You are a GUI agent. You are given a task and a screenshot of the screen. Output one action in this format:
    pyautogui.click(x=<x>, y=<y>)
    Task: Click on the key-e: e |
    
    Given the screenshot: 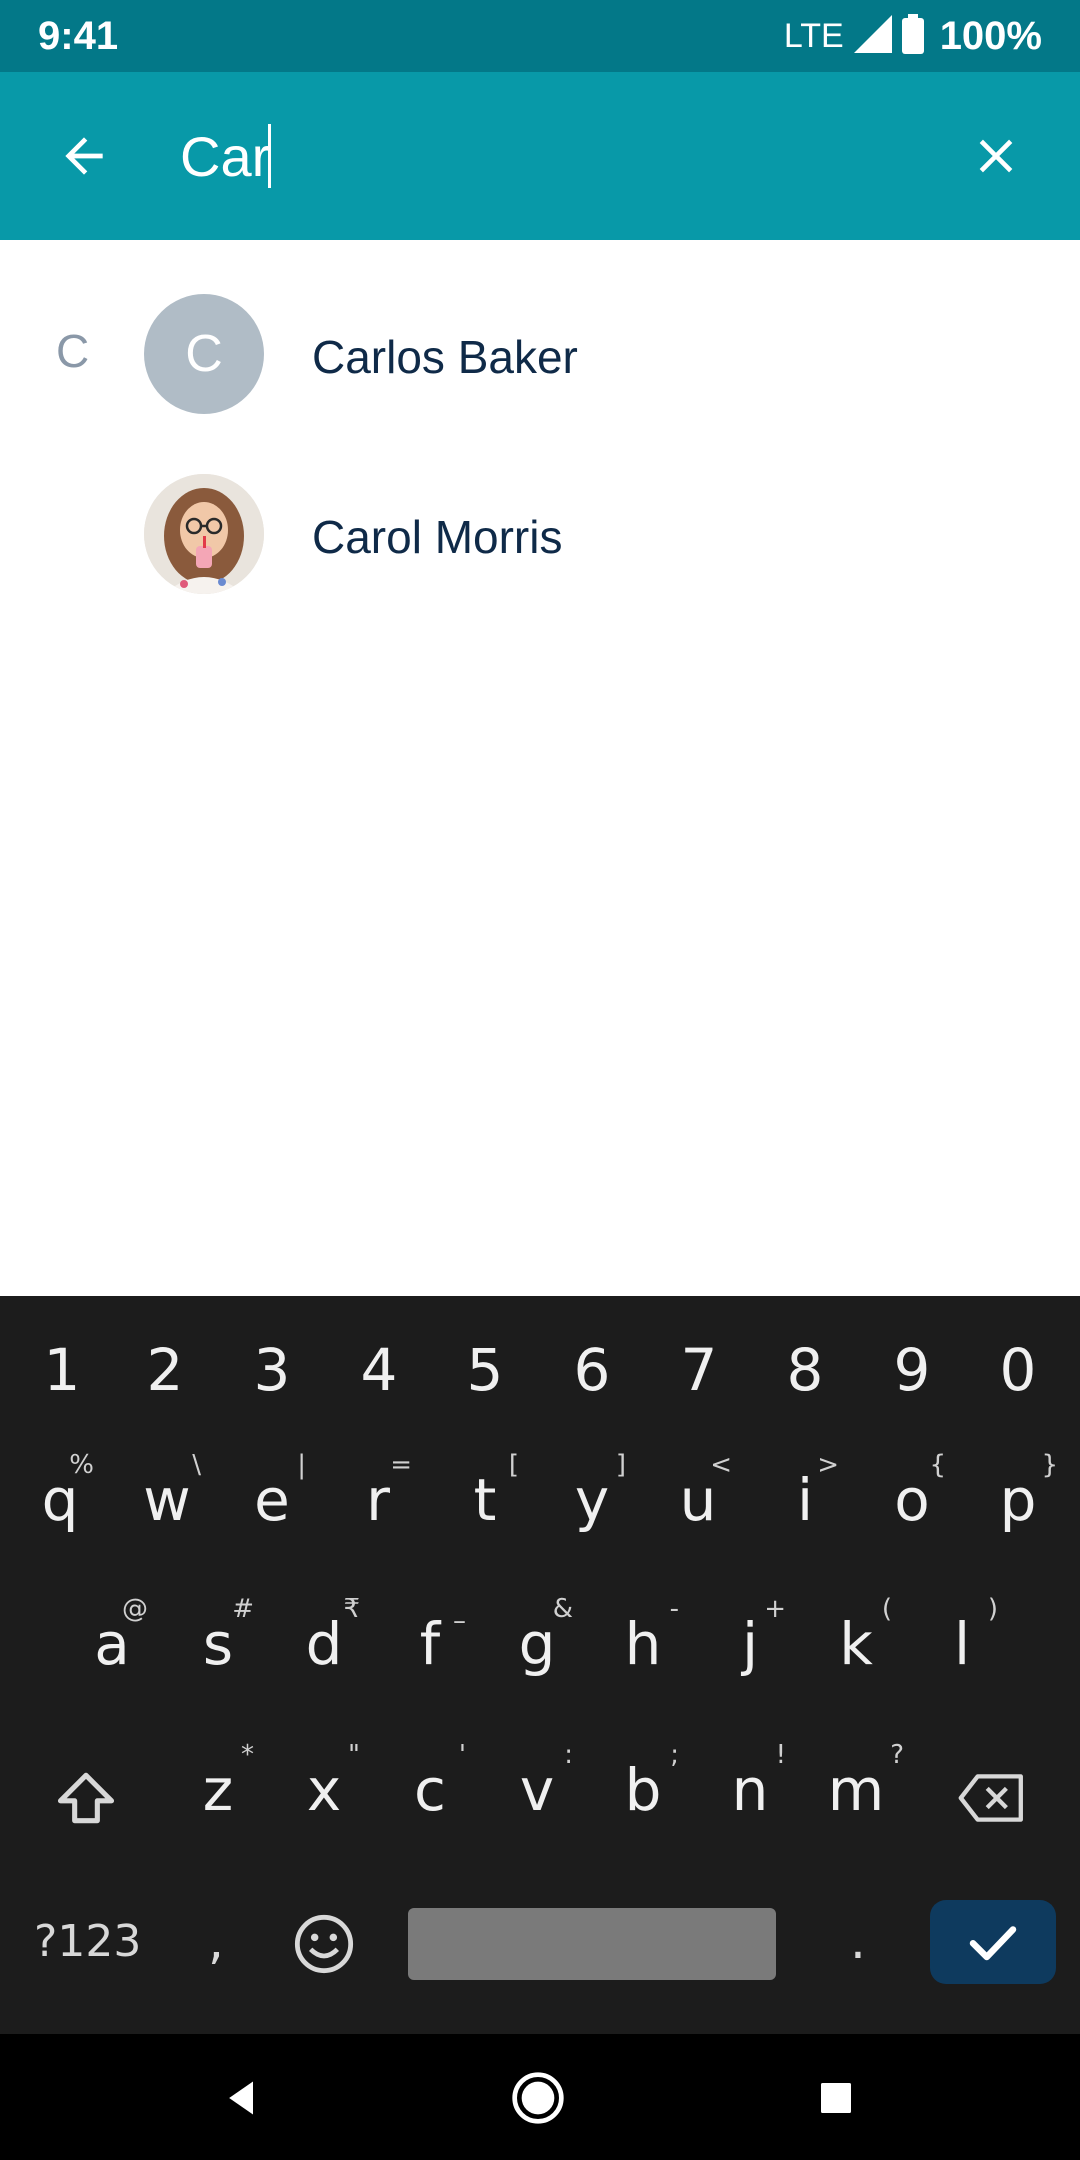 What is the action you would take?
    pyautogui.click(x=272, y=1492)
    